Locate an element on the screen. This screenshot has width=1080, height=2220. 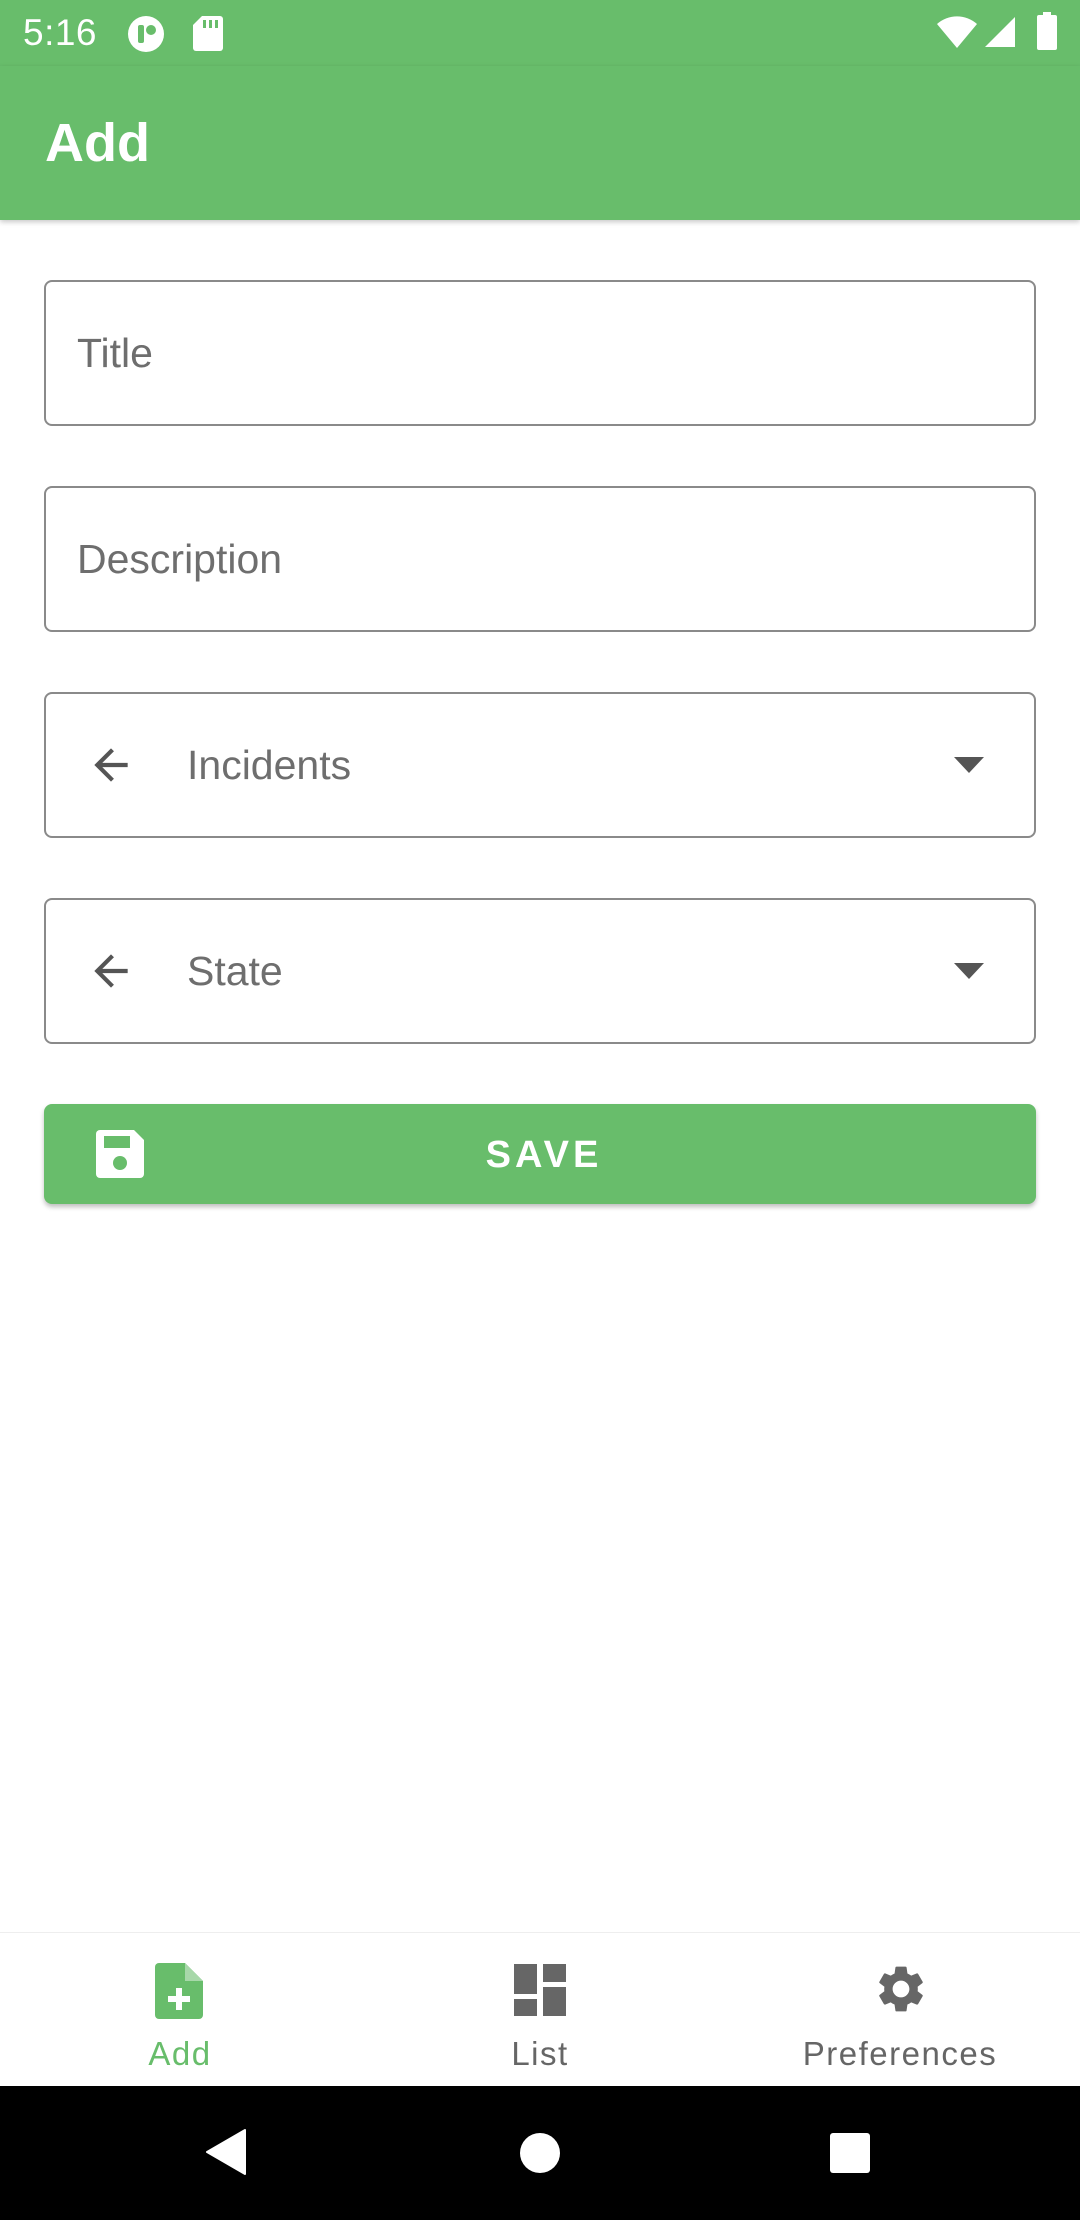
nav-item-add-label: Add is located at coordinates (180, 2053).